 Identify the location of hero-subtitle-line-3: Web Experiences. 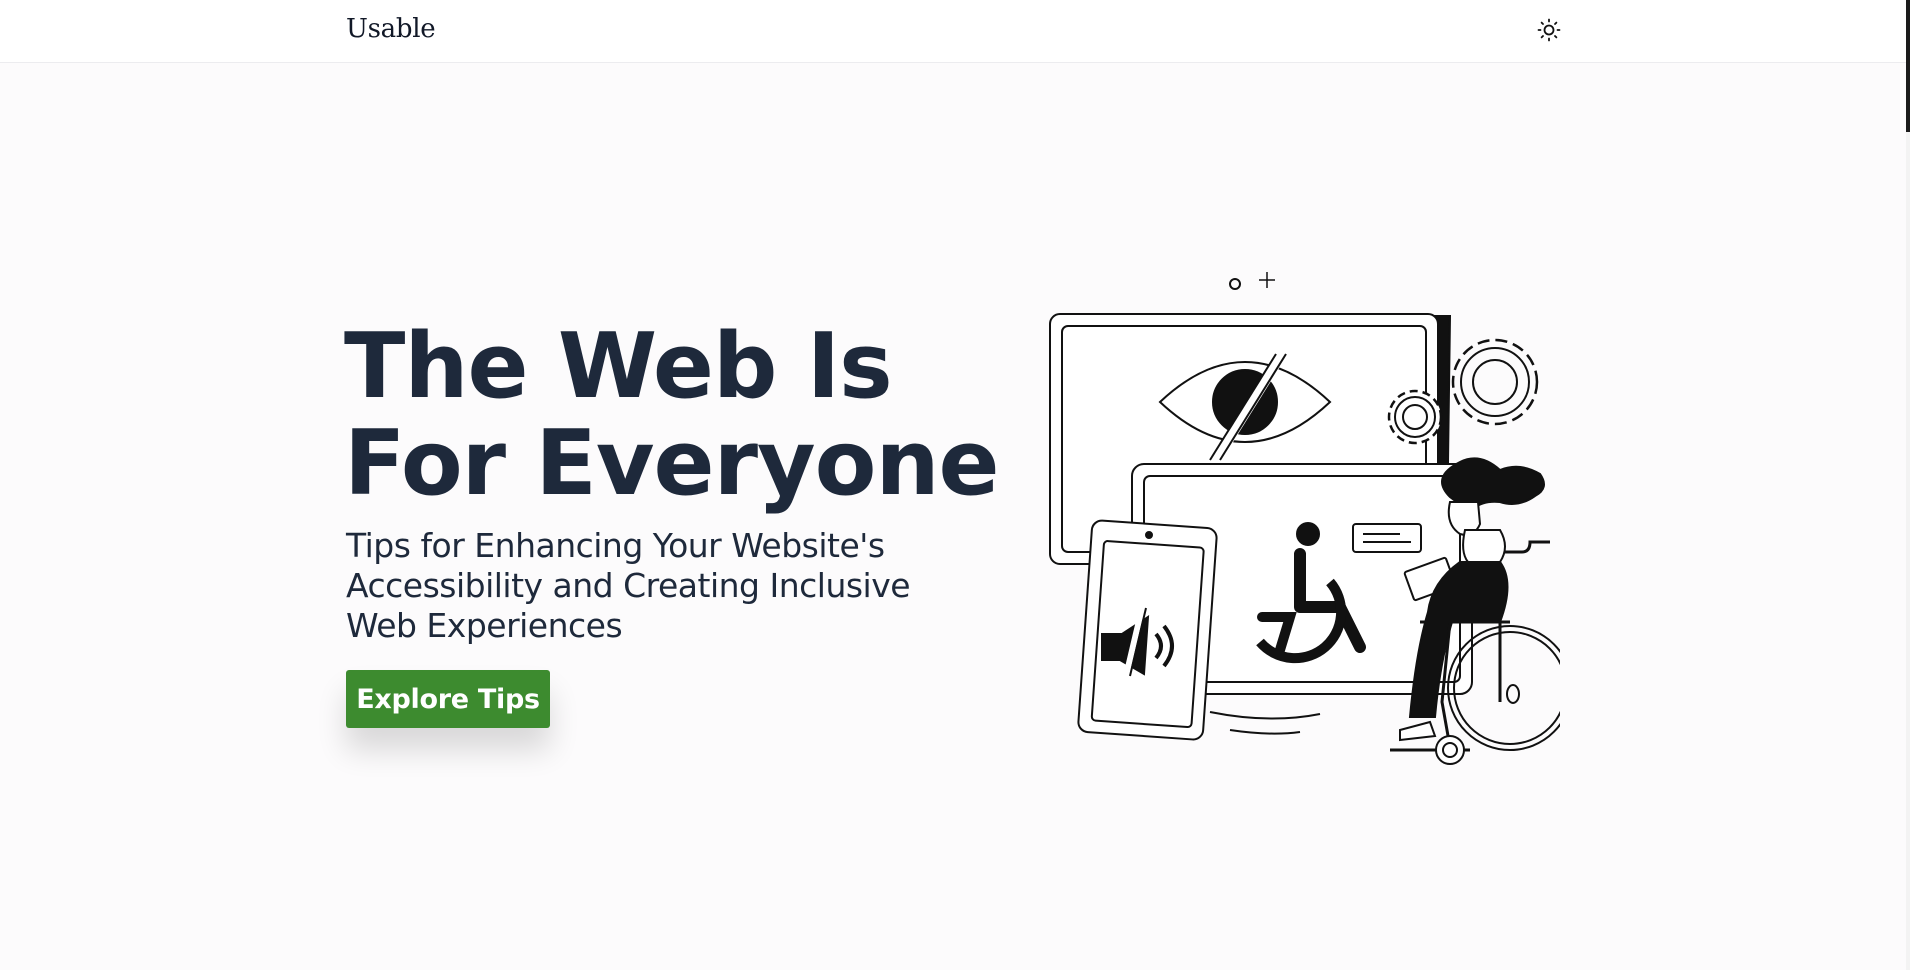
(484, 625).